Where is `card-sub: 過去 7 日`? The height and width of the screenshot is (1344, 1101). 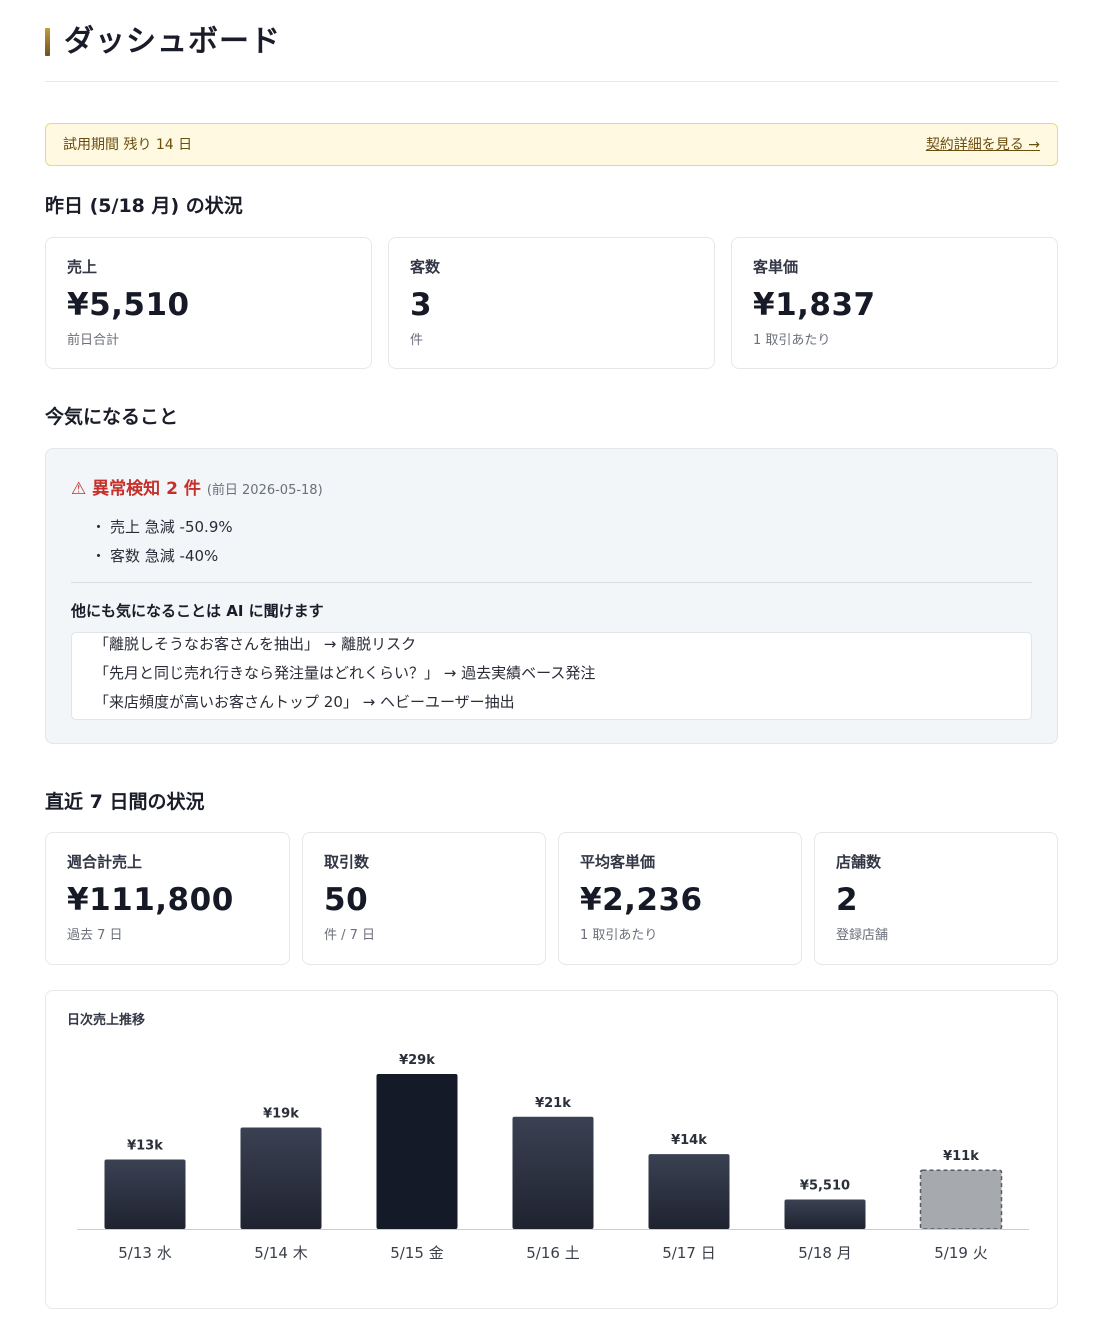
card-sub: 過去 7 日 is located at coordinates (95, 935).